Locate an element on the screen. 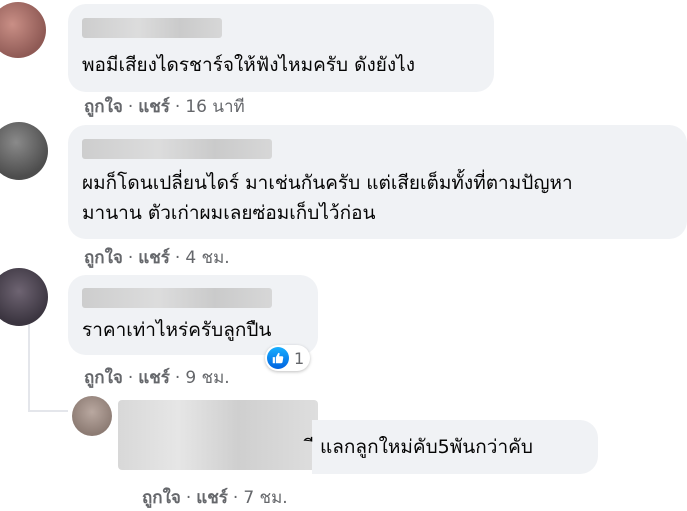 This screenshot has height=511, width=687. comment-text: พอมีเสียงไดรชาร์จให้ฟังไหมครับ ดังยังไง is located at coordinates (248, 65).